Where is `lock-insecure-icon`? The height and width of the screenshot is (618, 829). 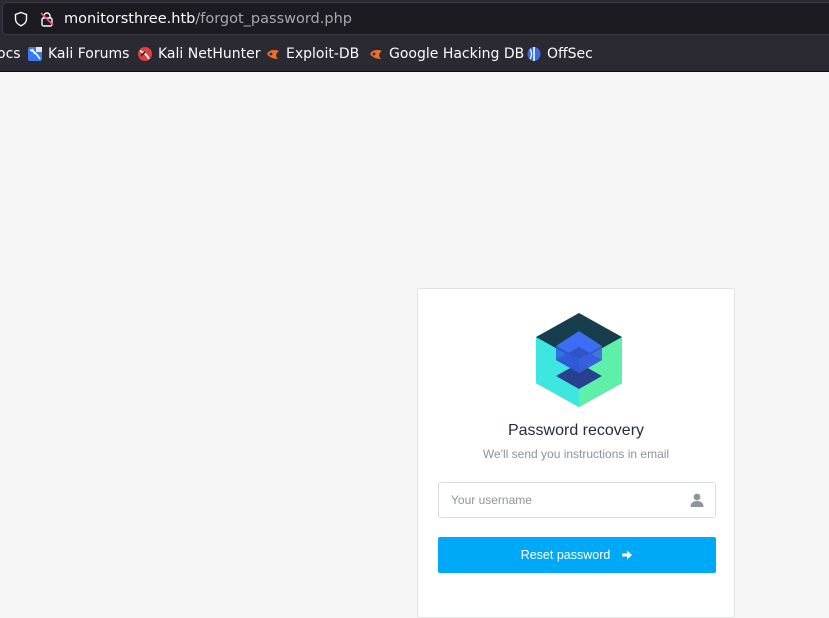
lock-insecure-icon is located at coordinates (47, 19).